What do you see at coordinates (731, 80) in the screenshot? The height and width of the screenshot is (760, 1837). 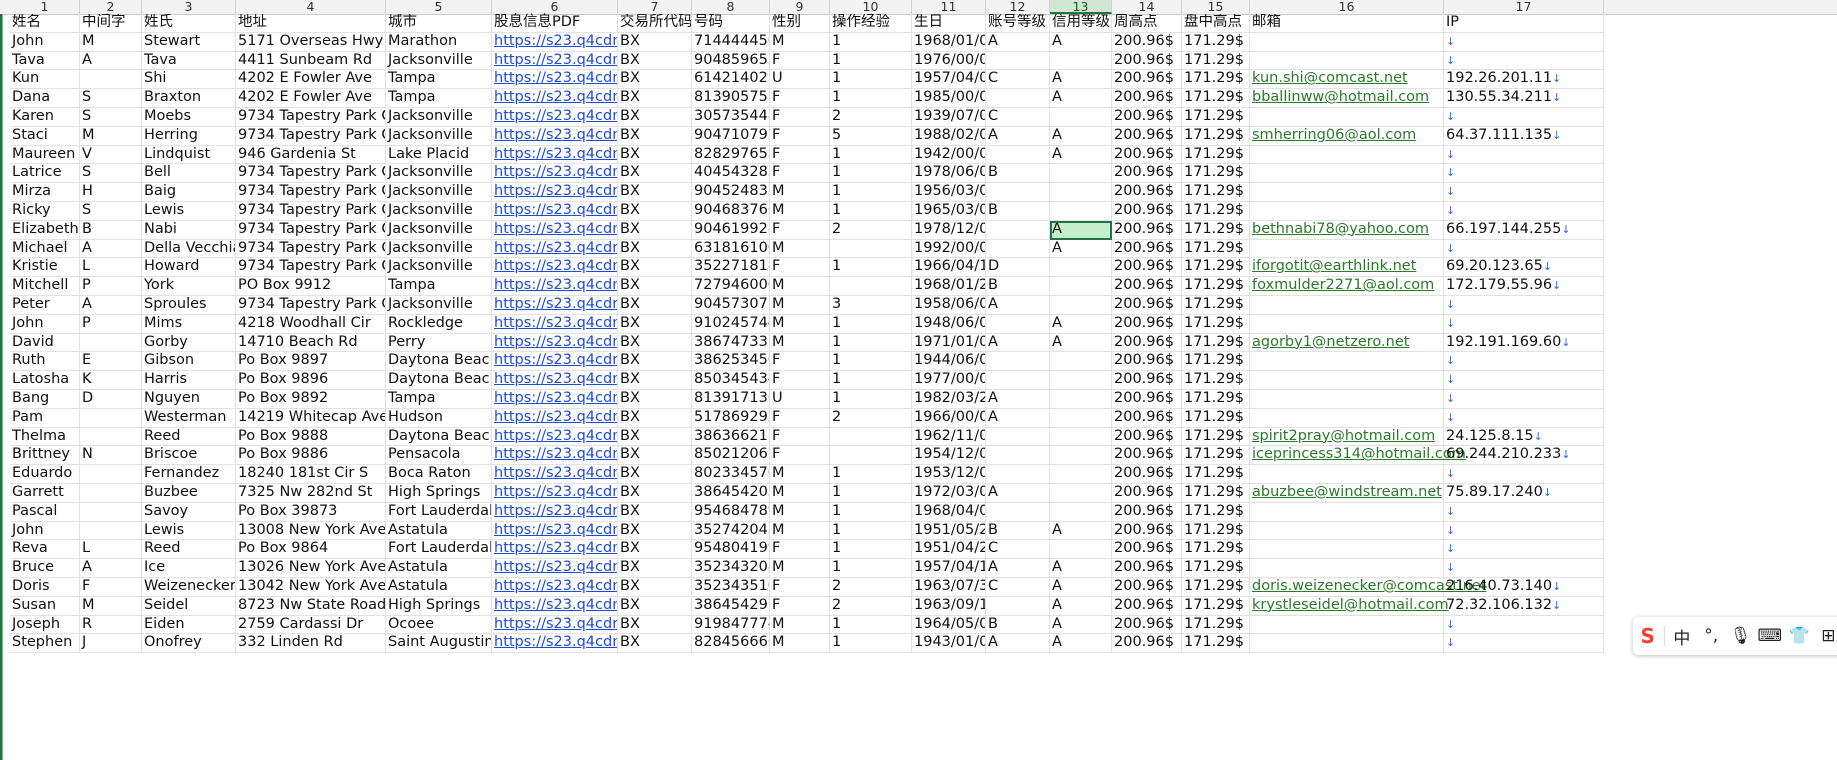 I see `cell-phone: 6142140252` at bounding box center [731, 80].